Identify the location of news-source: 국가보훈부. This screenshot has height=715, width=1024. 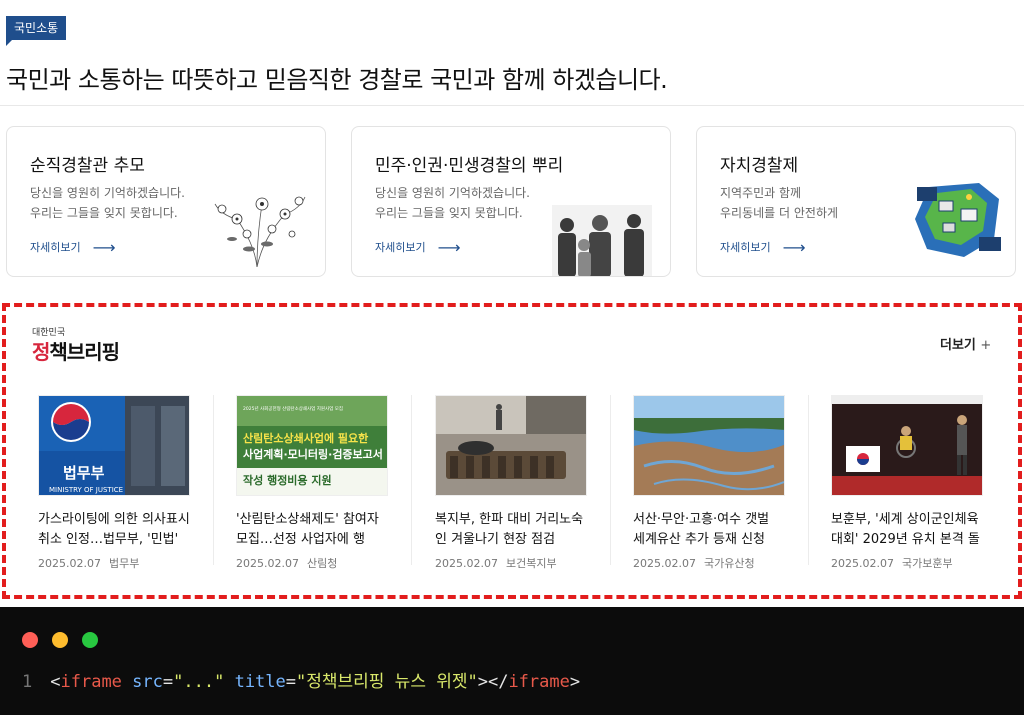
(927, 563).